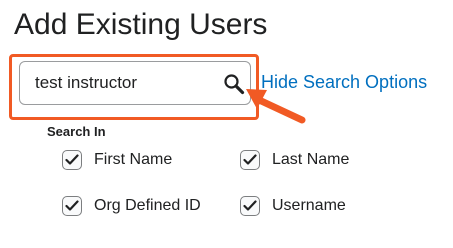 The image size is (453, 248). What do you see at coordinates (309, 205) in the screenshot?
I see `checkbox-label: Username` at bounding box center [309, 205].